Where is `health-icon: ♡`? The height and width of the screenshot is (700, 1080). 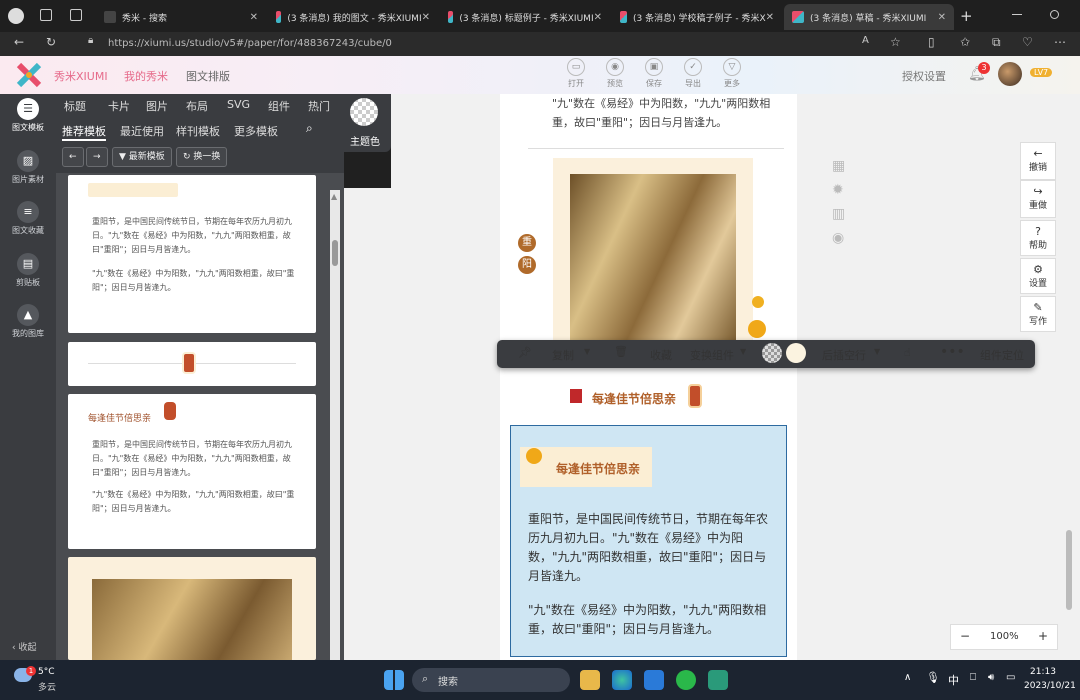 health-icon: ♡ is located at coordinates (1027, 42).